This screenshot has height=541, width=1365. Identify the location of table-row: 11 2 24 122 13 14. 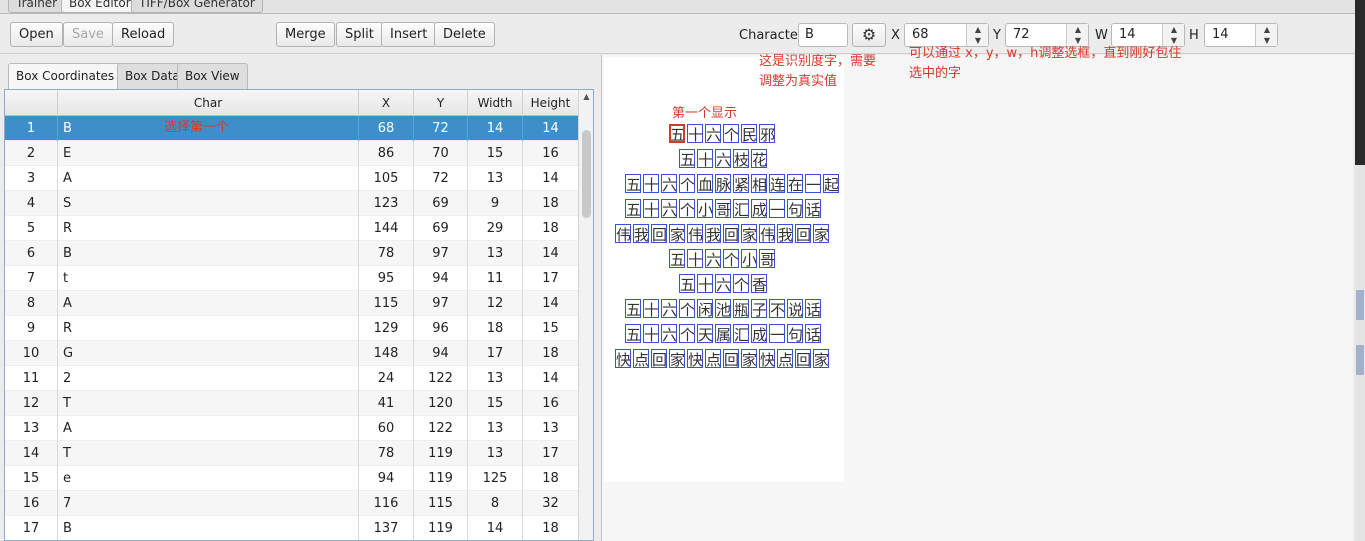
(292, 378).